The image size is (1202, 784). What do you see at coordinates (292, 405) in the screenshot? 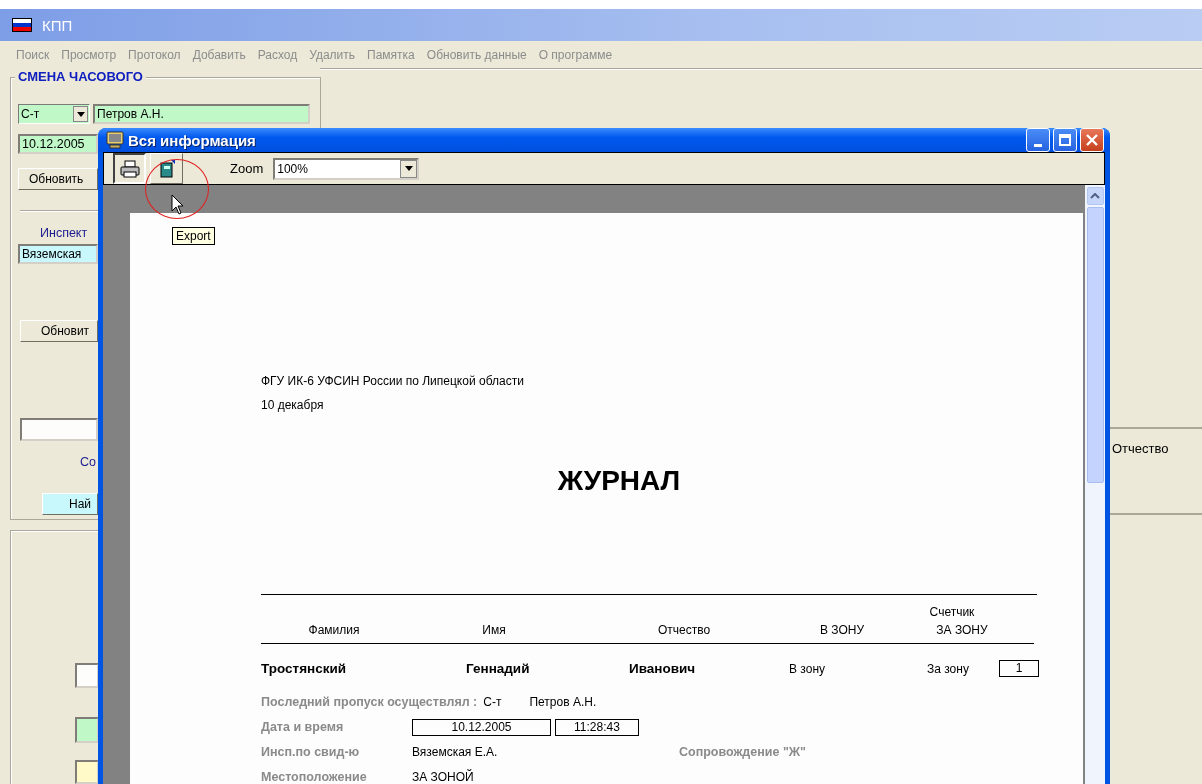
I see `report-date: 10 декабря` at bounding box center [292, 405].